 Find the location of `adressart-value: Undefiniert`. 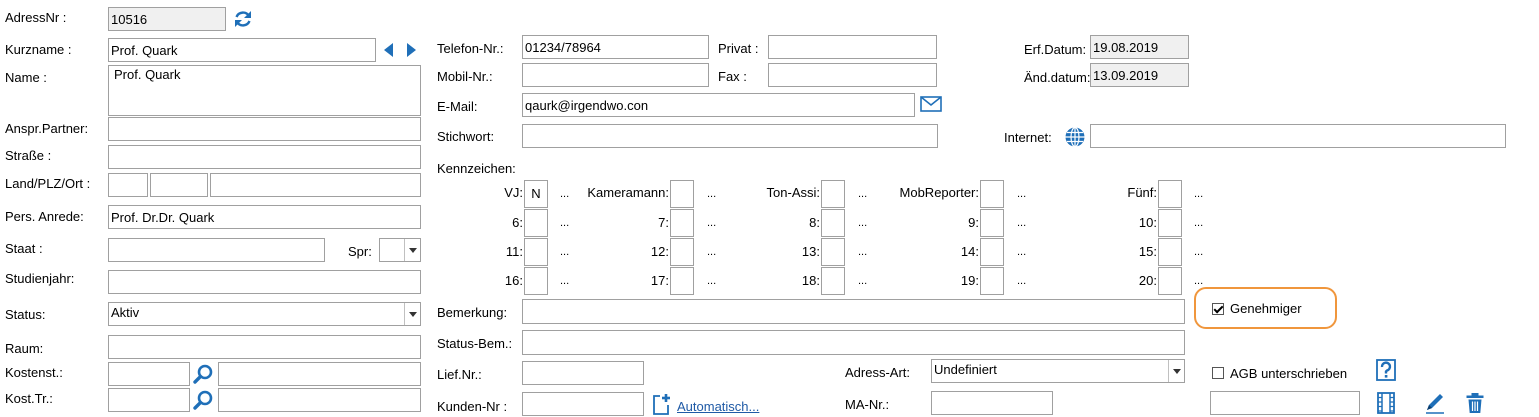

adressart-value: Undefiniert is located at coordinates (965, 369).